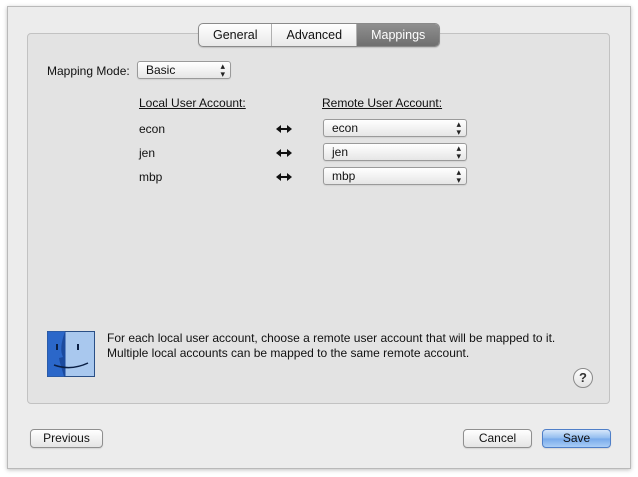  I want to click on help-button: ?, so click(583, 378).